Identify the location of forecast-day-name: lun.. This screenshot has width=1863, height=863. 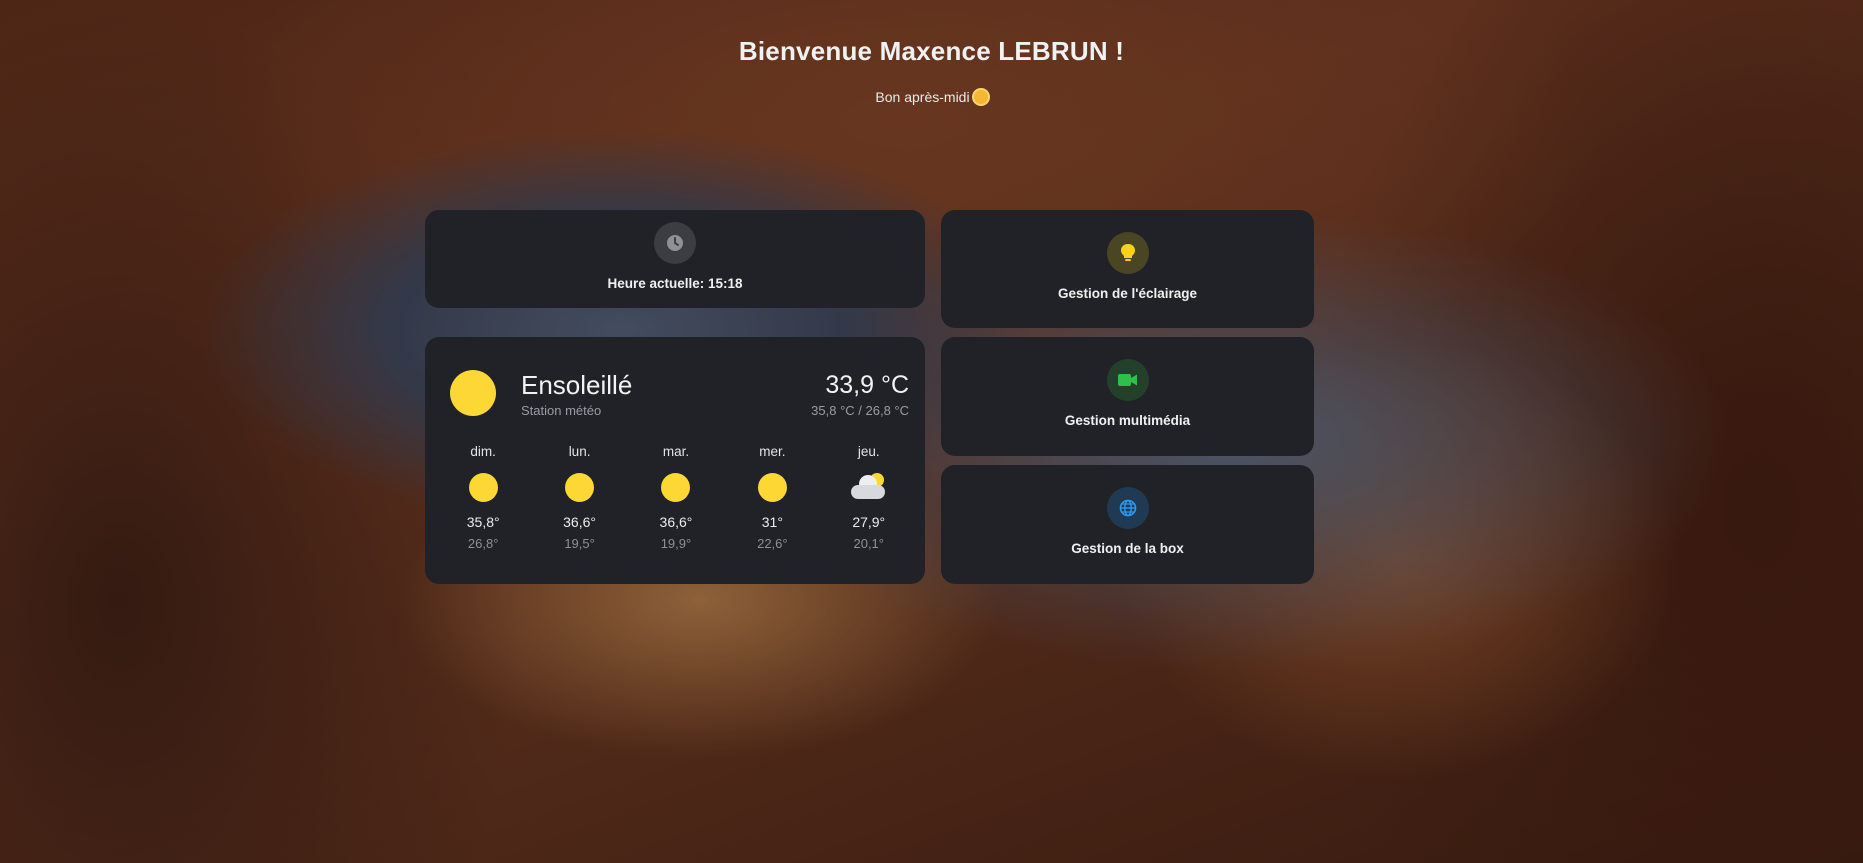
(579, 451).